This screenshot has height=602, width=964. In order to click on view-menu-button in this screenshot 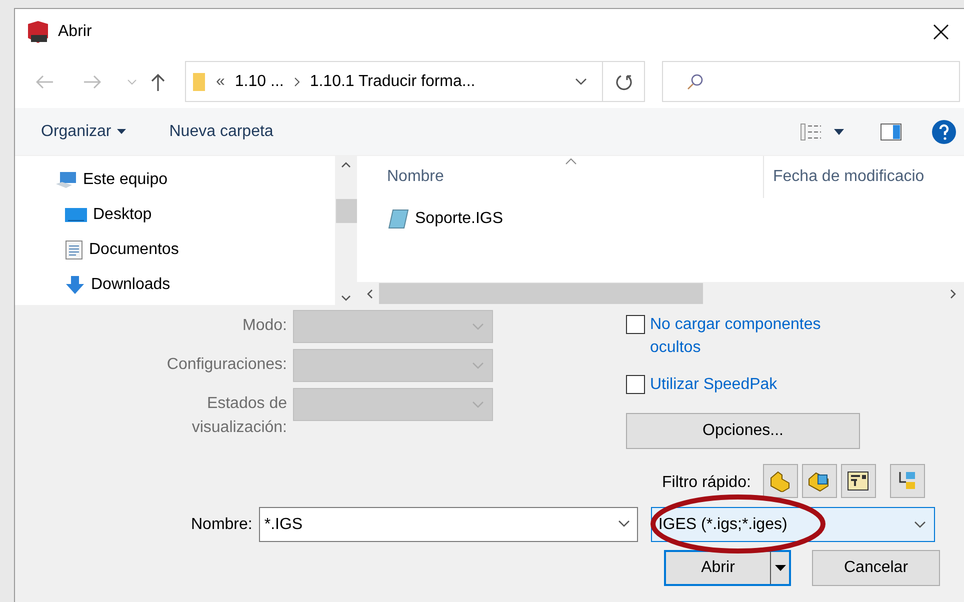, I will do `click(839, 131)`.